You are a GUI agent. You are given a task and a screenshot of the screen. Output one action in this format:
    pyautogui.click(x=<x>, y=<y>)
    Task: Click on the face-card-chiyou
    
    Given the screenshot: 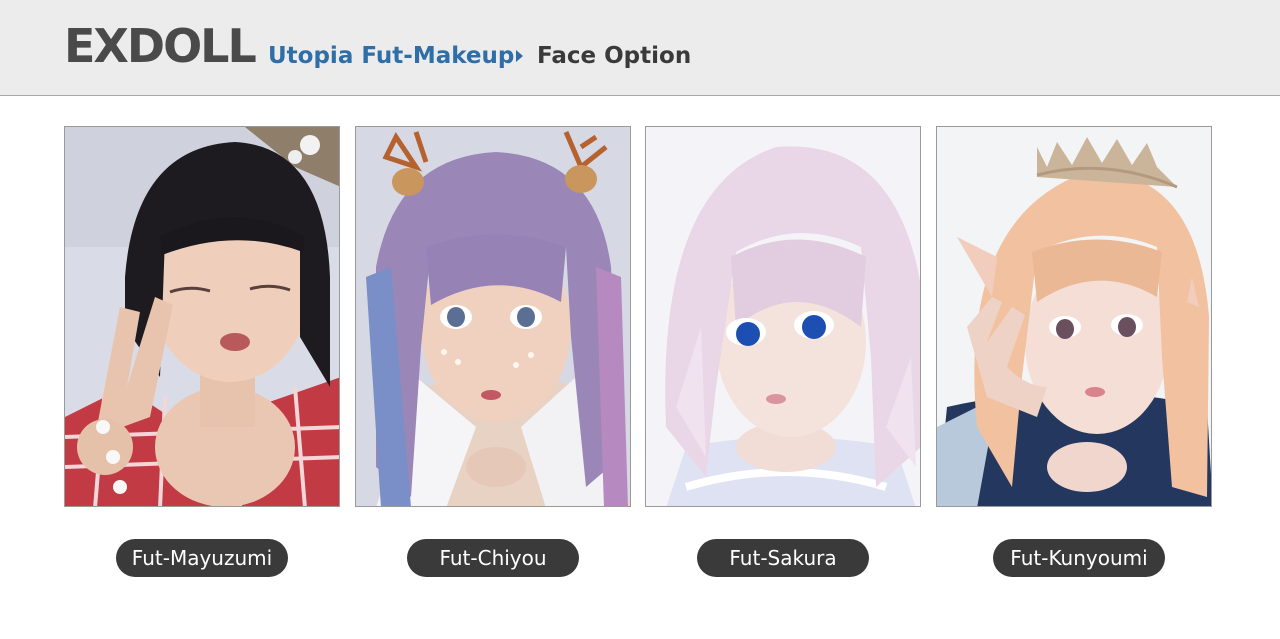 What is the action you would take?
    pyautogui.click(x=493, y=316)
    